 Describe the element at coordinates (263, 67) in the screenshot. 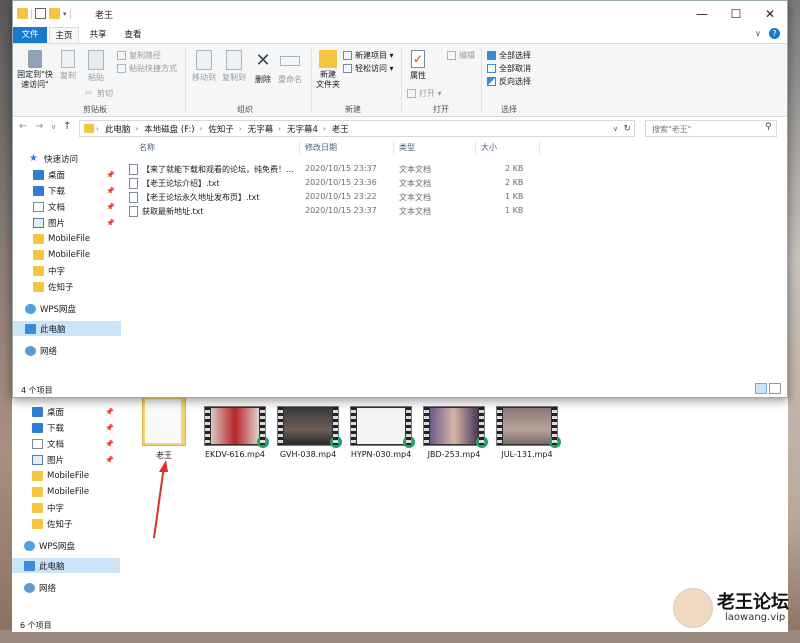

I see `delete-button: ✕ 删除` at that location.